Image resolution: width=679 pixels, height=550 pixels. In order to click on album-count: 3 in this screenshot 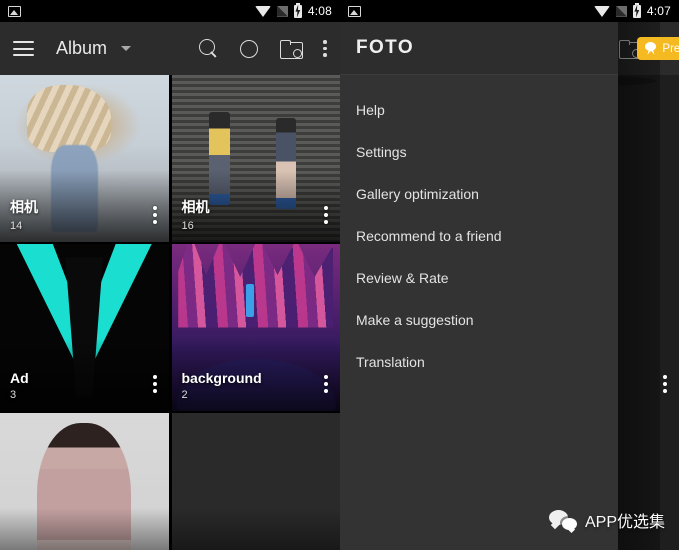, I will do `click(13, 395)`.